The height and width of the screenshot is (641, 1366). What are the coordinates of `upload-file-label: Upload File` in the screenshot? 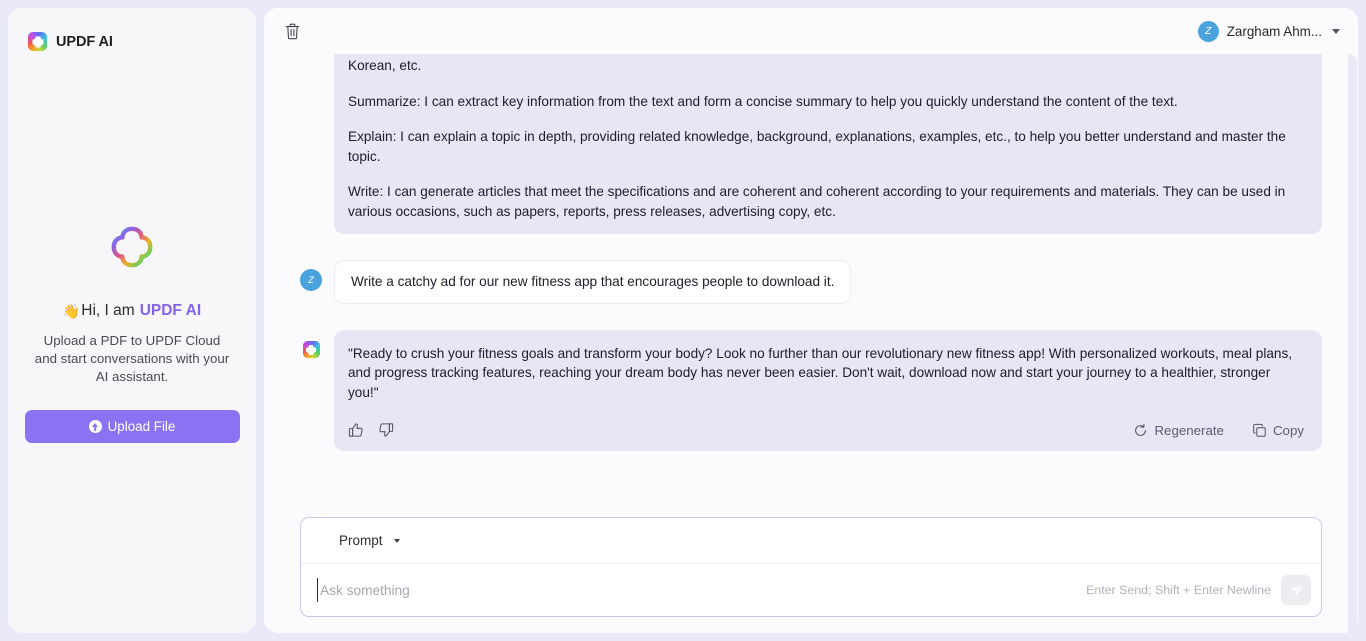 It's located at (141, 426).